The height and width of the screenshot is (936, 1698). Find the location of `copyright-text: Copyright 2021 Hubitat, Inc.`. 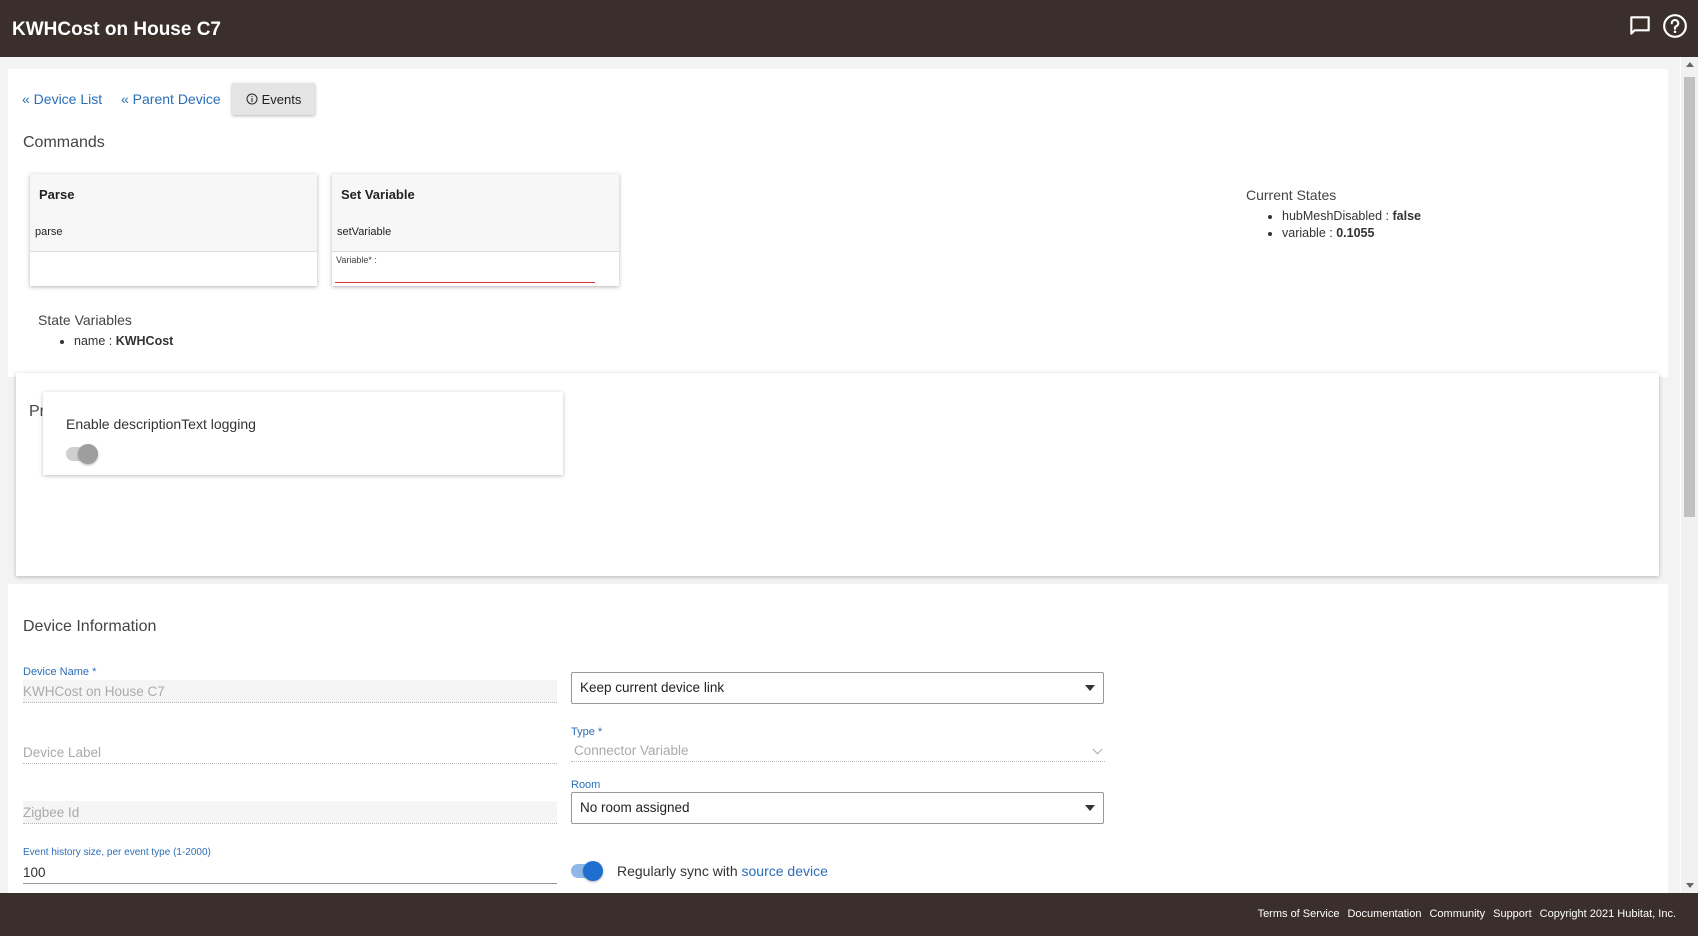

copyright-text: Copyright 2021 Hubitat, Inc. is located at coordinates (1607, 914).